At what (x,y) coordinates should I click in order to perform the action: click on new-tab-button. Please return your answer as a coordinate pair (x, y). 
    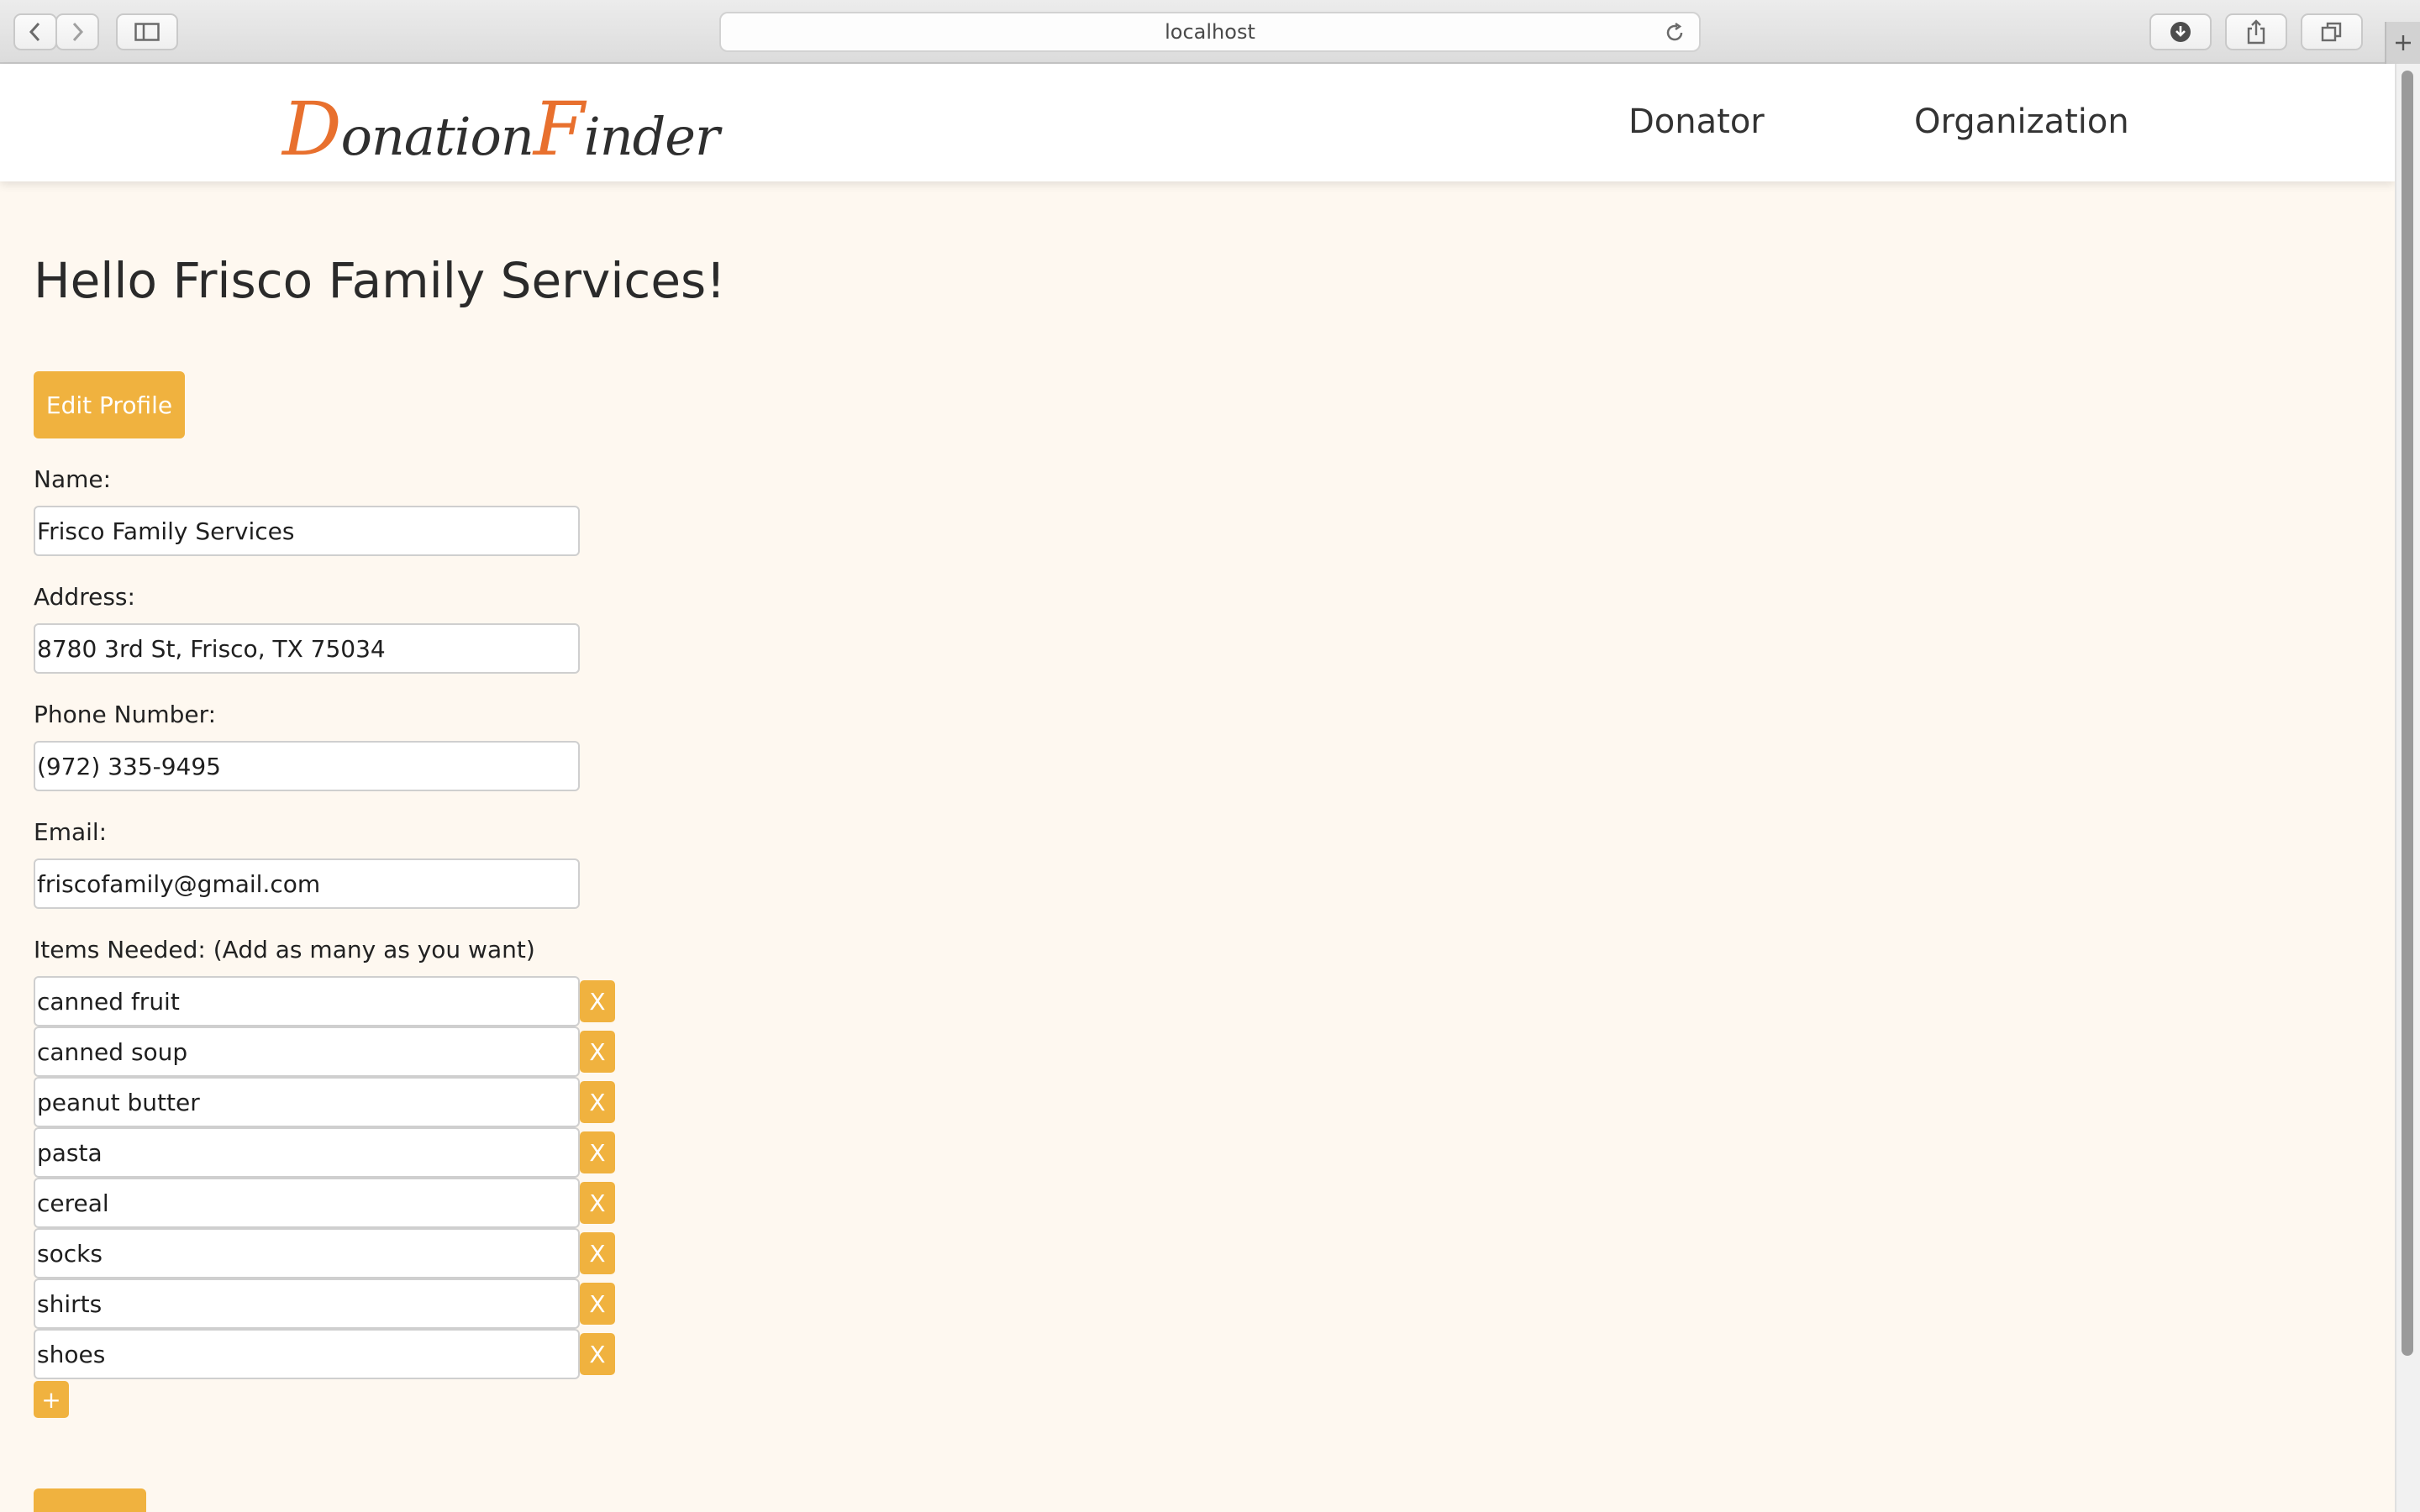
    Looking at the image, I should click on (2402, 43).